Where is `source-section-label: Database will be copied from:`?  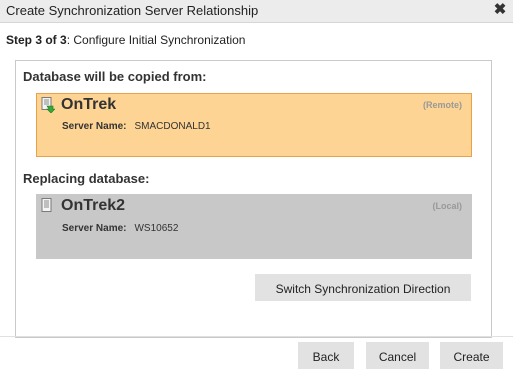
source-section-label: Database will be copied from: is located at coordinates (115, 76).